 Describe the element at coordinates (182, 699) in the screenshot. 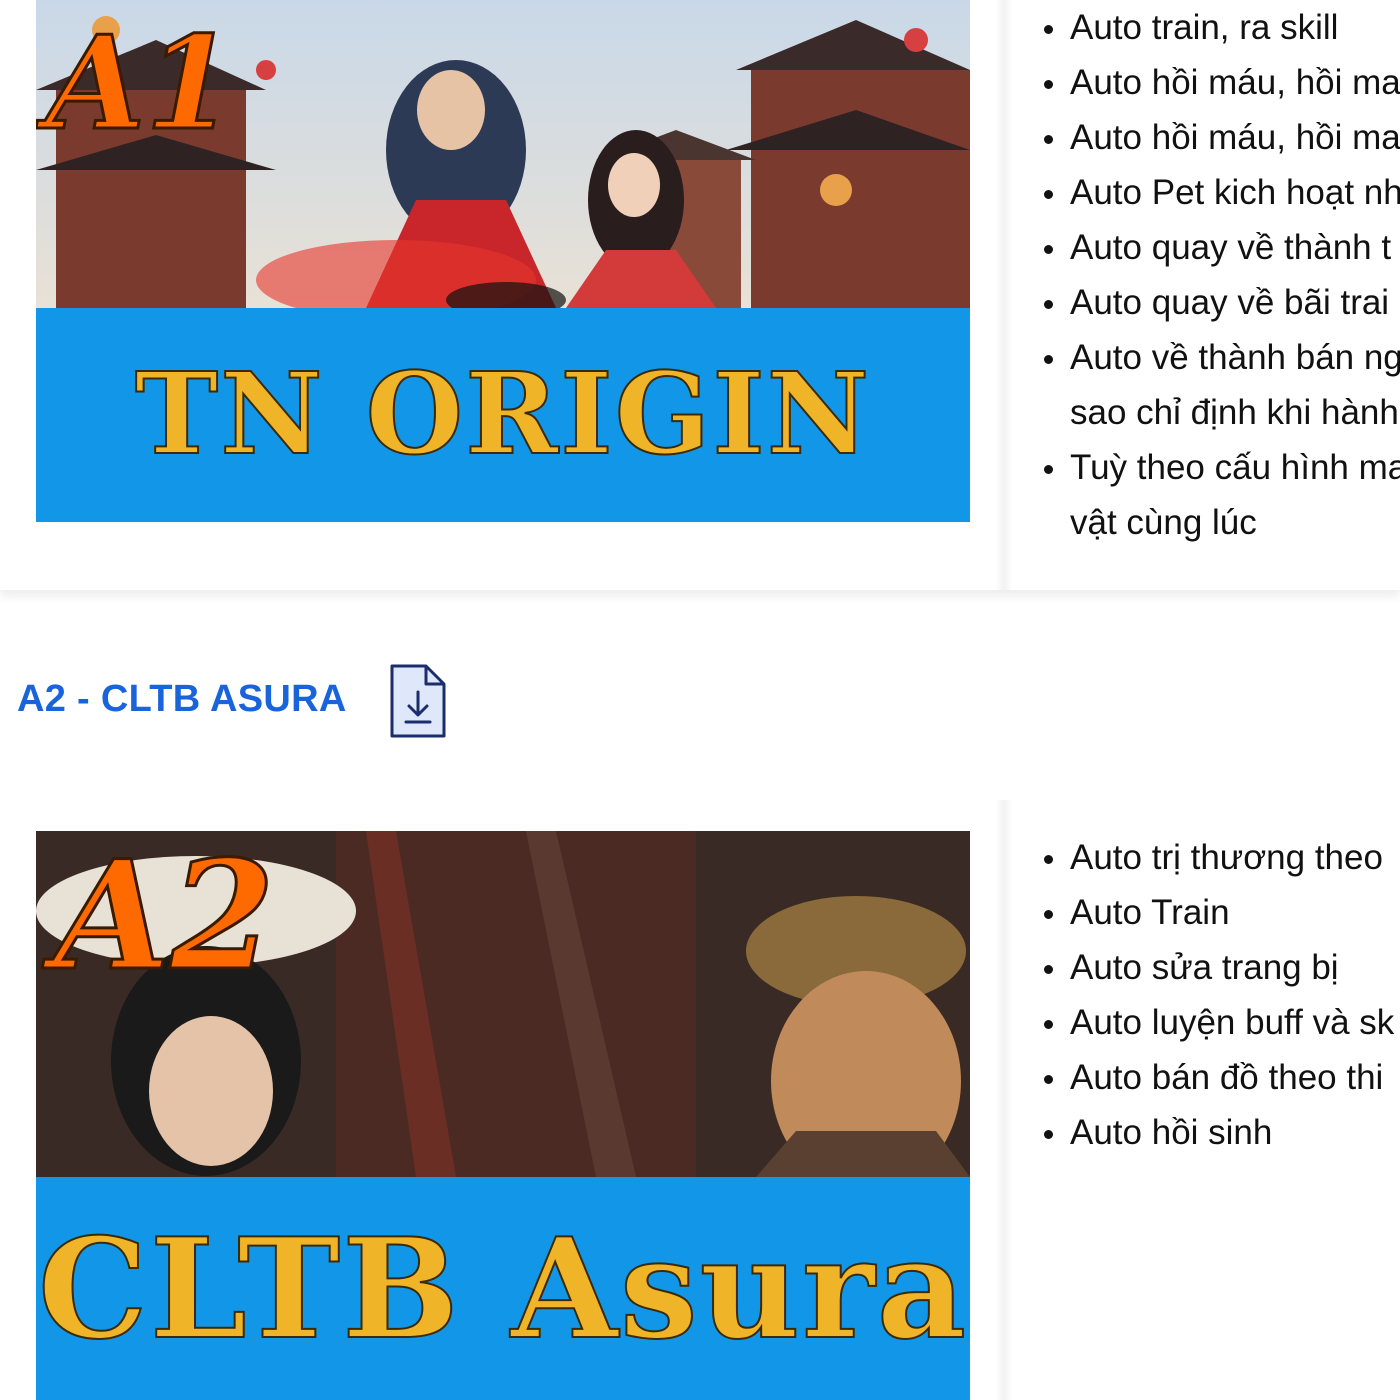

I see `section-title-a2: A2 - CLTB ASURA` at that location.